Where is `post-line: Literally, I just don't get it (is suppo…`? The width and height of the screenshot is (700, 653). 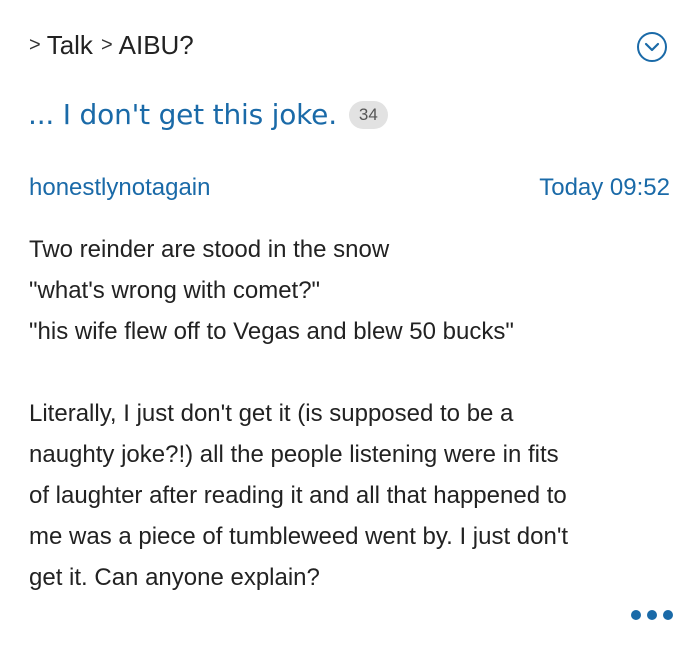 post-line: Literally, I just don't get it (is suppo… is located at coordinates (271, 413).